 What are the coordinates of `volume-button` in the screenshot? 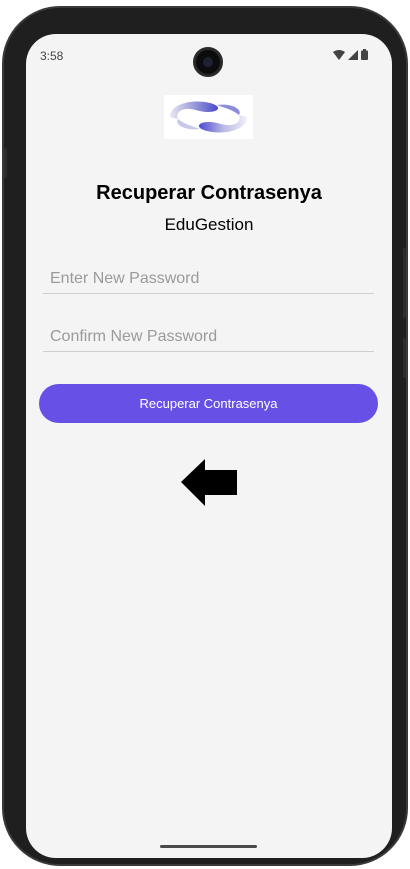 It's located at (404, 358).